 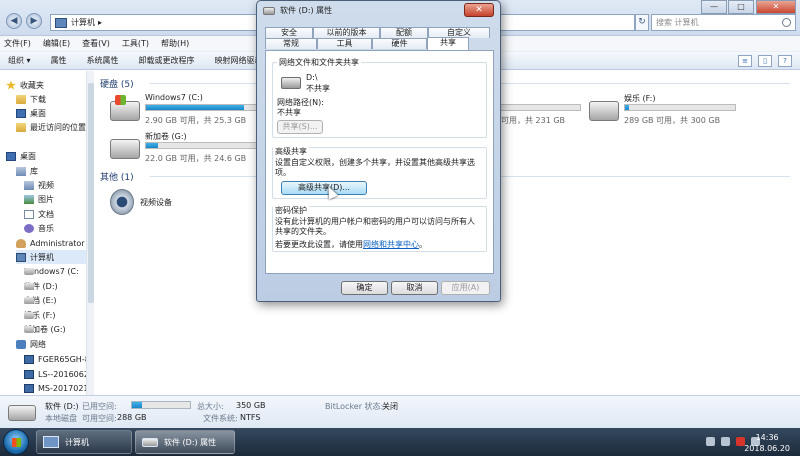 I want to click on nav-label: 网络, so click(x=38, y=344).